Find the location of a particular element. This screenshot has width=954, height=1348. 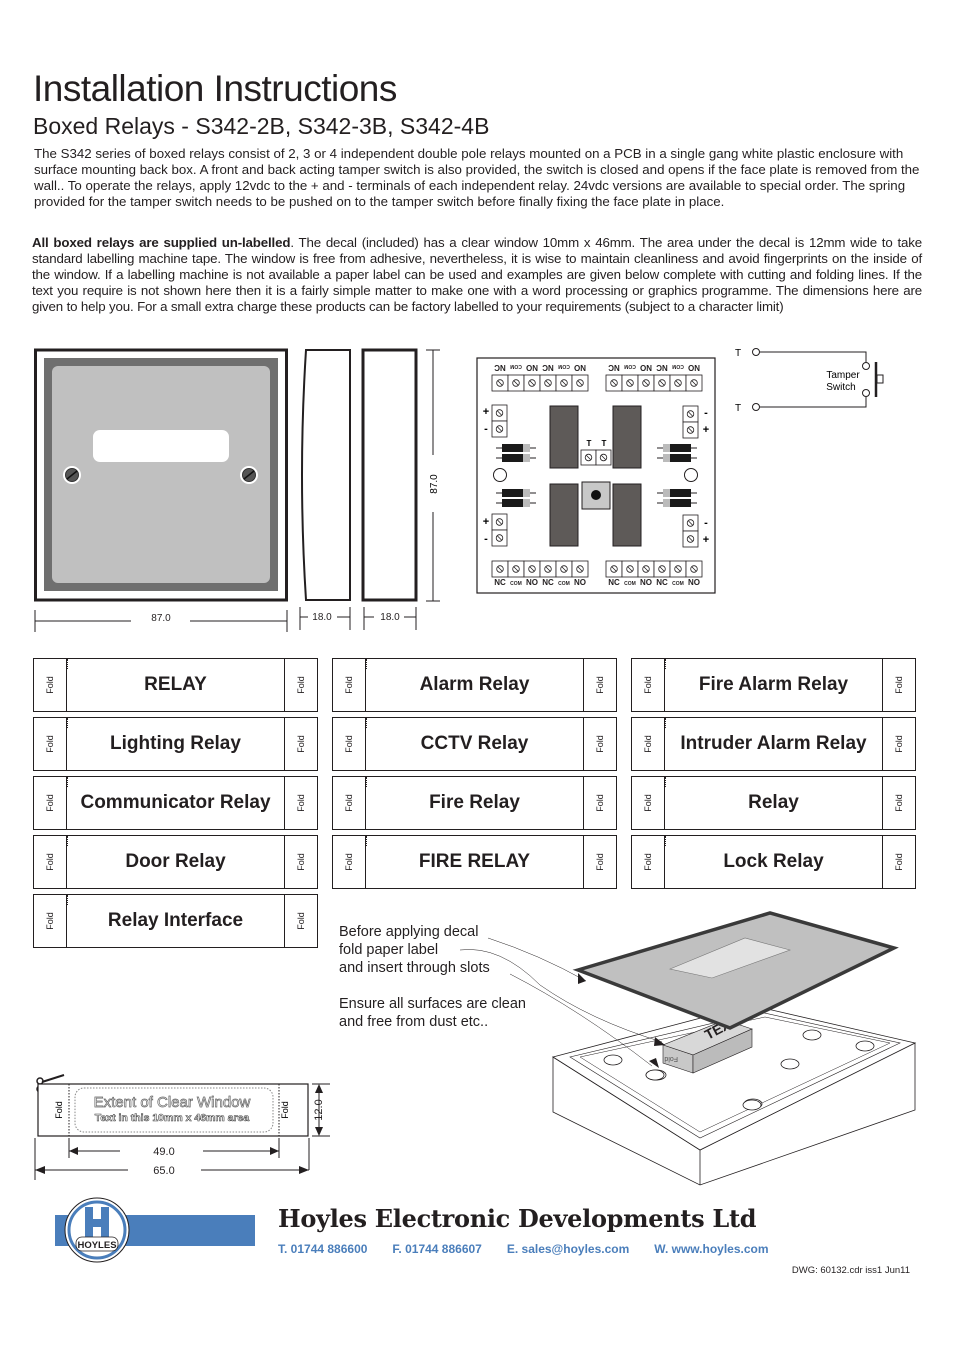

phone-number: T. 01744 886600 is located at coordinates (323, 1249).